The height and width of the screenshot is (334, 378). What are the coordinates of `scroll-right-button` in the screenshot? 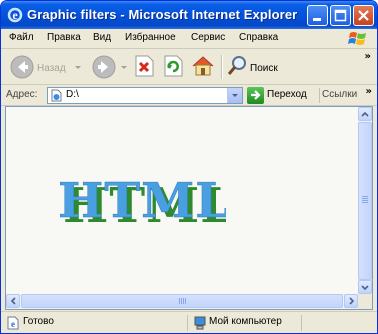 It's located at (351, 301).